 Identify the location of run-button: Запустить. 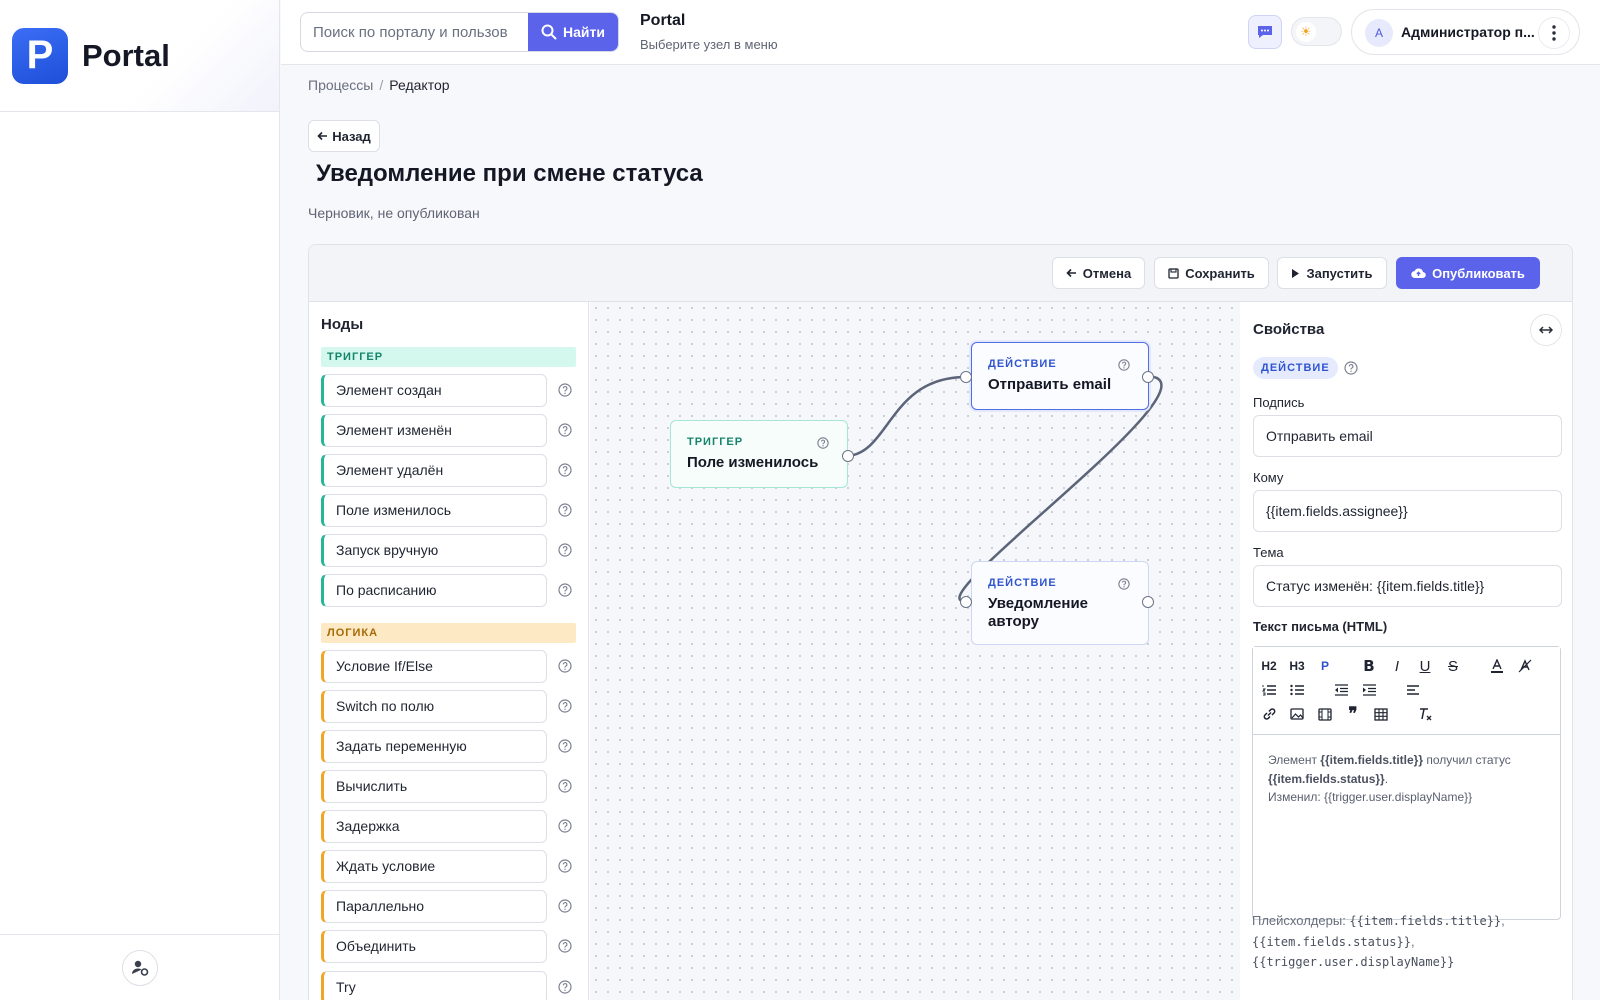
(1332, 273).